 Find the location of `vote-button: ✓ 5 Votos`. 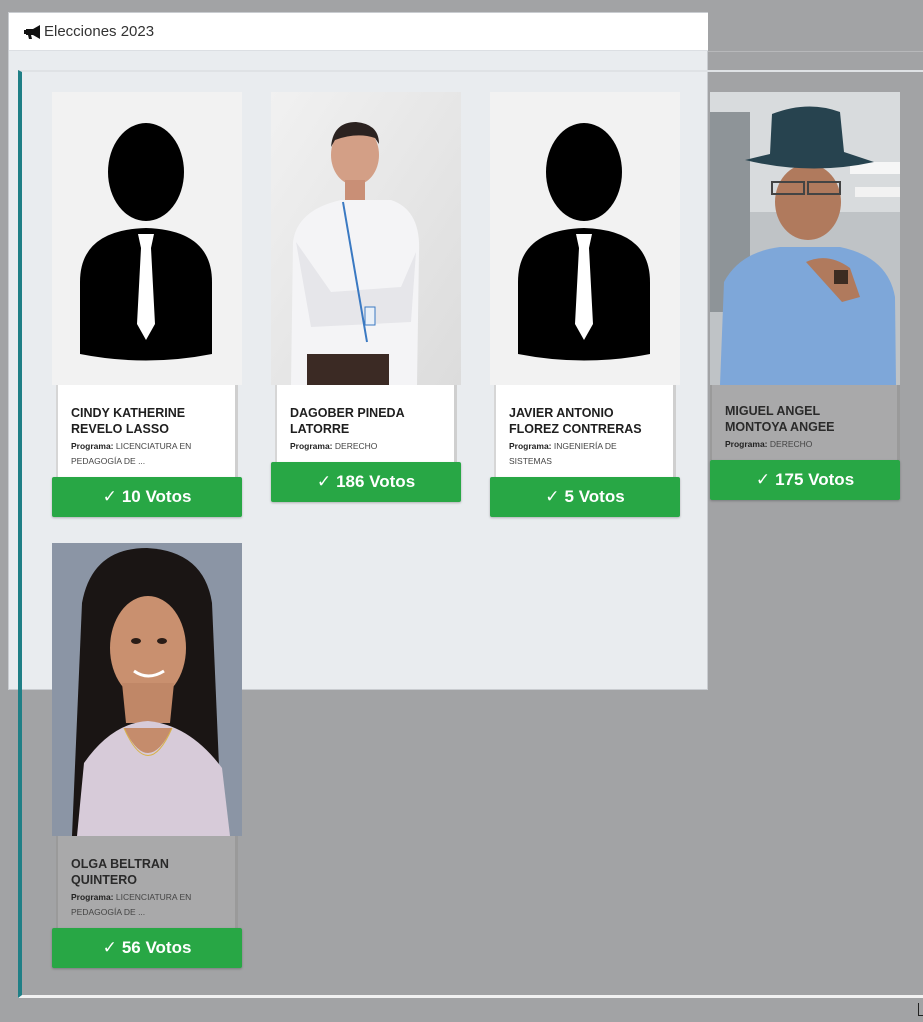

vote-button: ✓ 5 Votos is located at coordinates (585, 497).